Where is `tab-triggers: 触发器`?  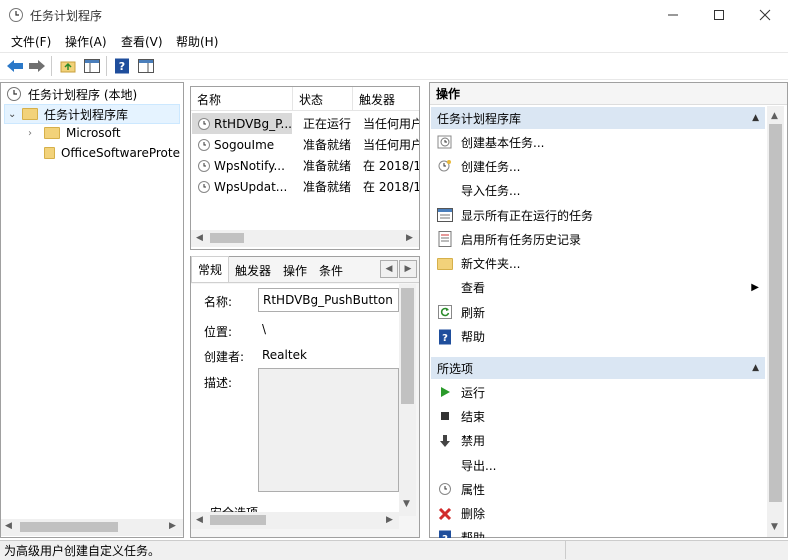
tab-triggers: 触发器 is located at coordinates (253, 270).